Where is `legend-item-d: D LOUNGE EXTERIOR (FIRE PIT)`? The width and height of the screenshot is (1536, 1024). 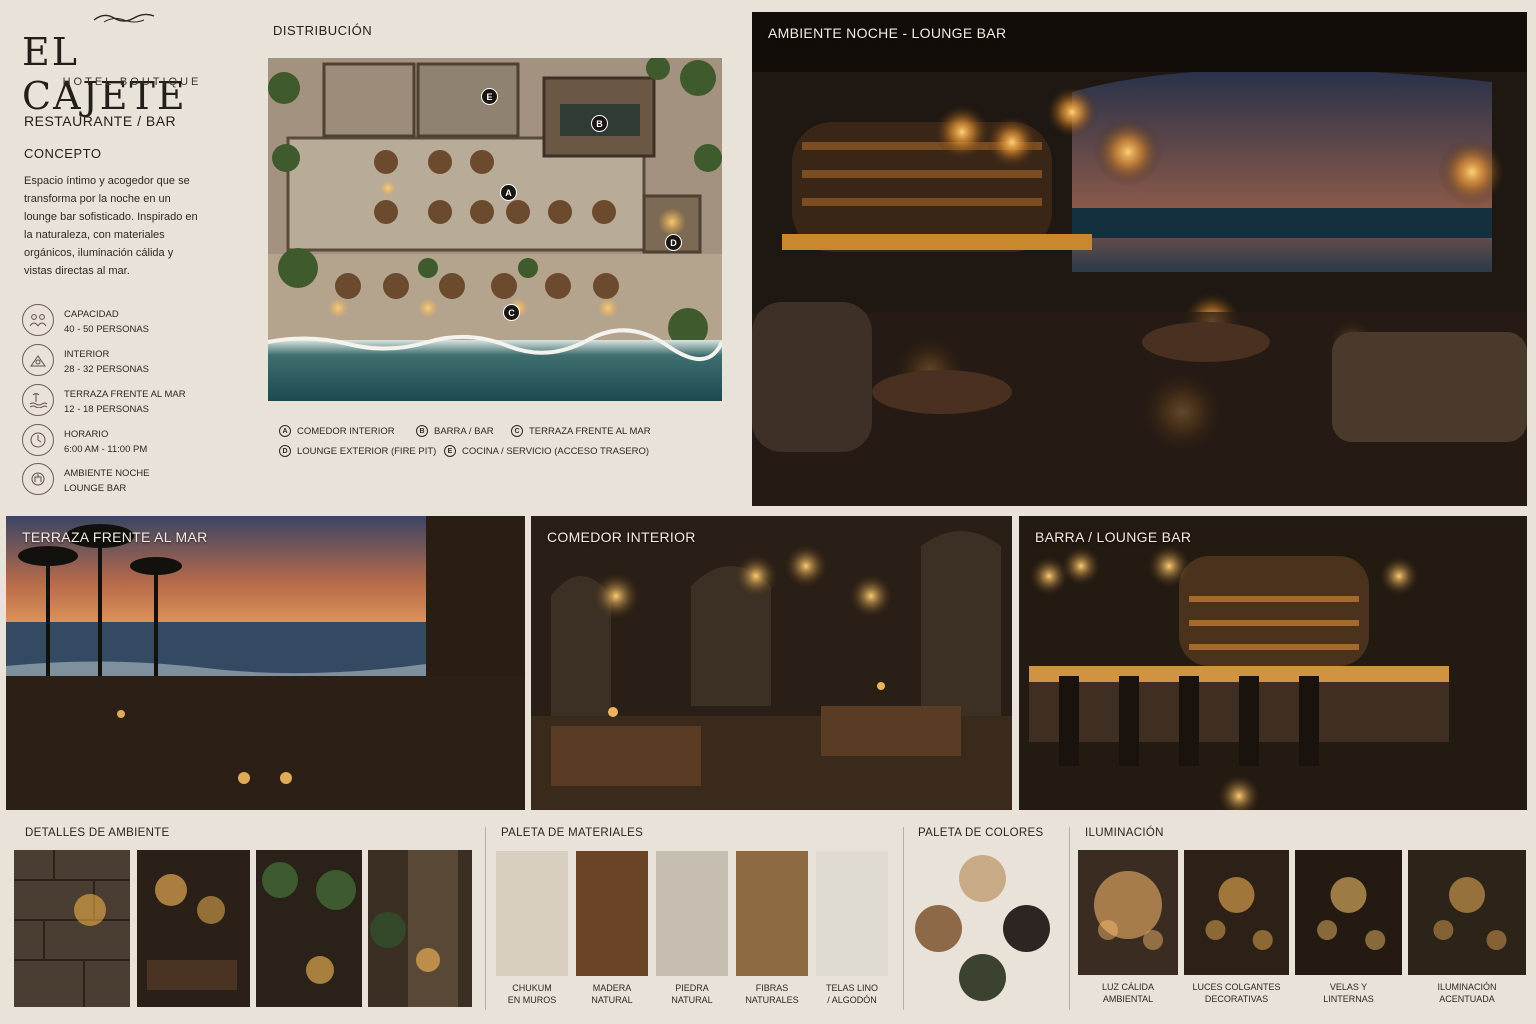 legend-item-d: D LOUNGE EXTERIOR (FIRE PIT) is located at coordinates (357, 451).